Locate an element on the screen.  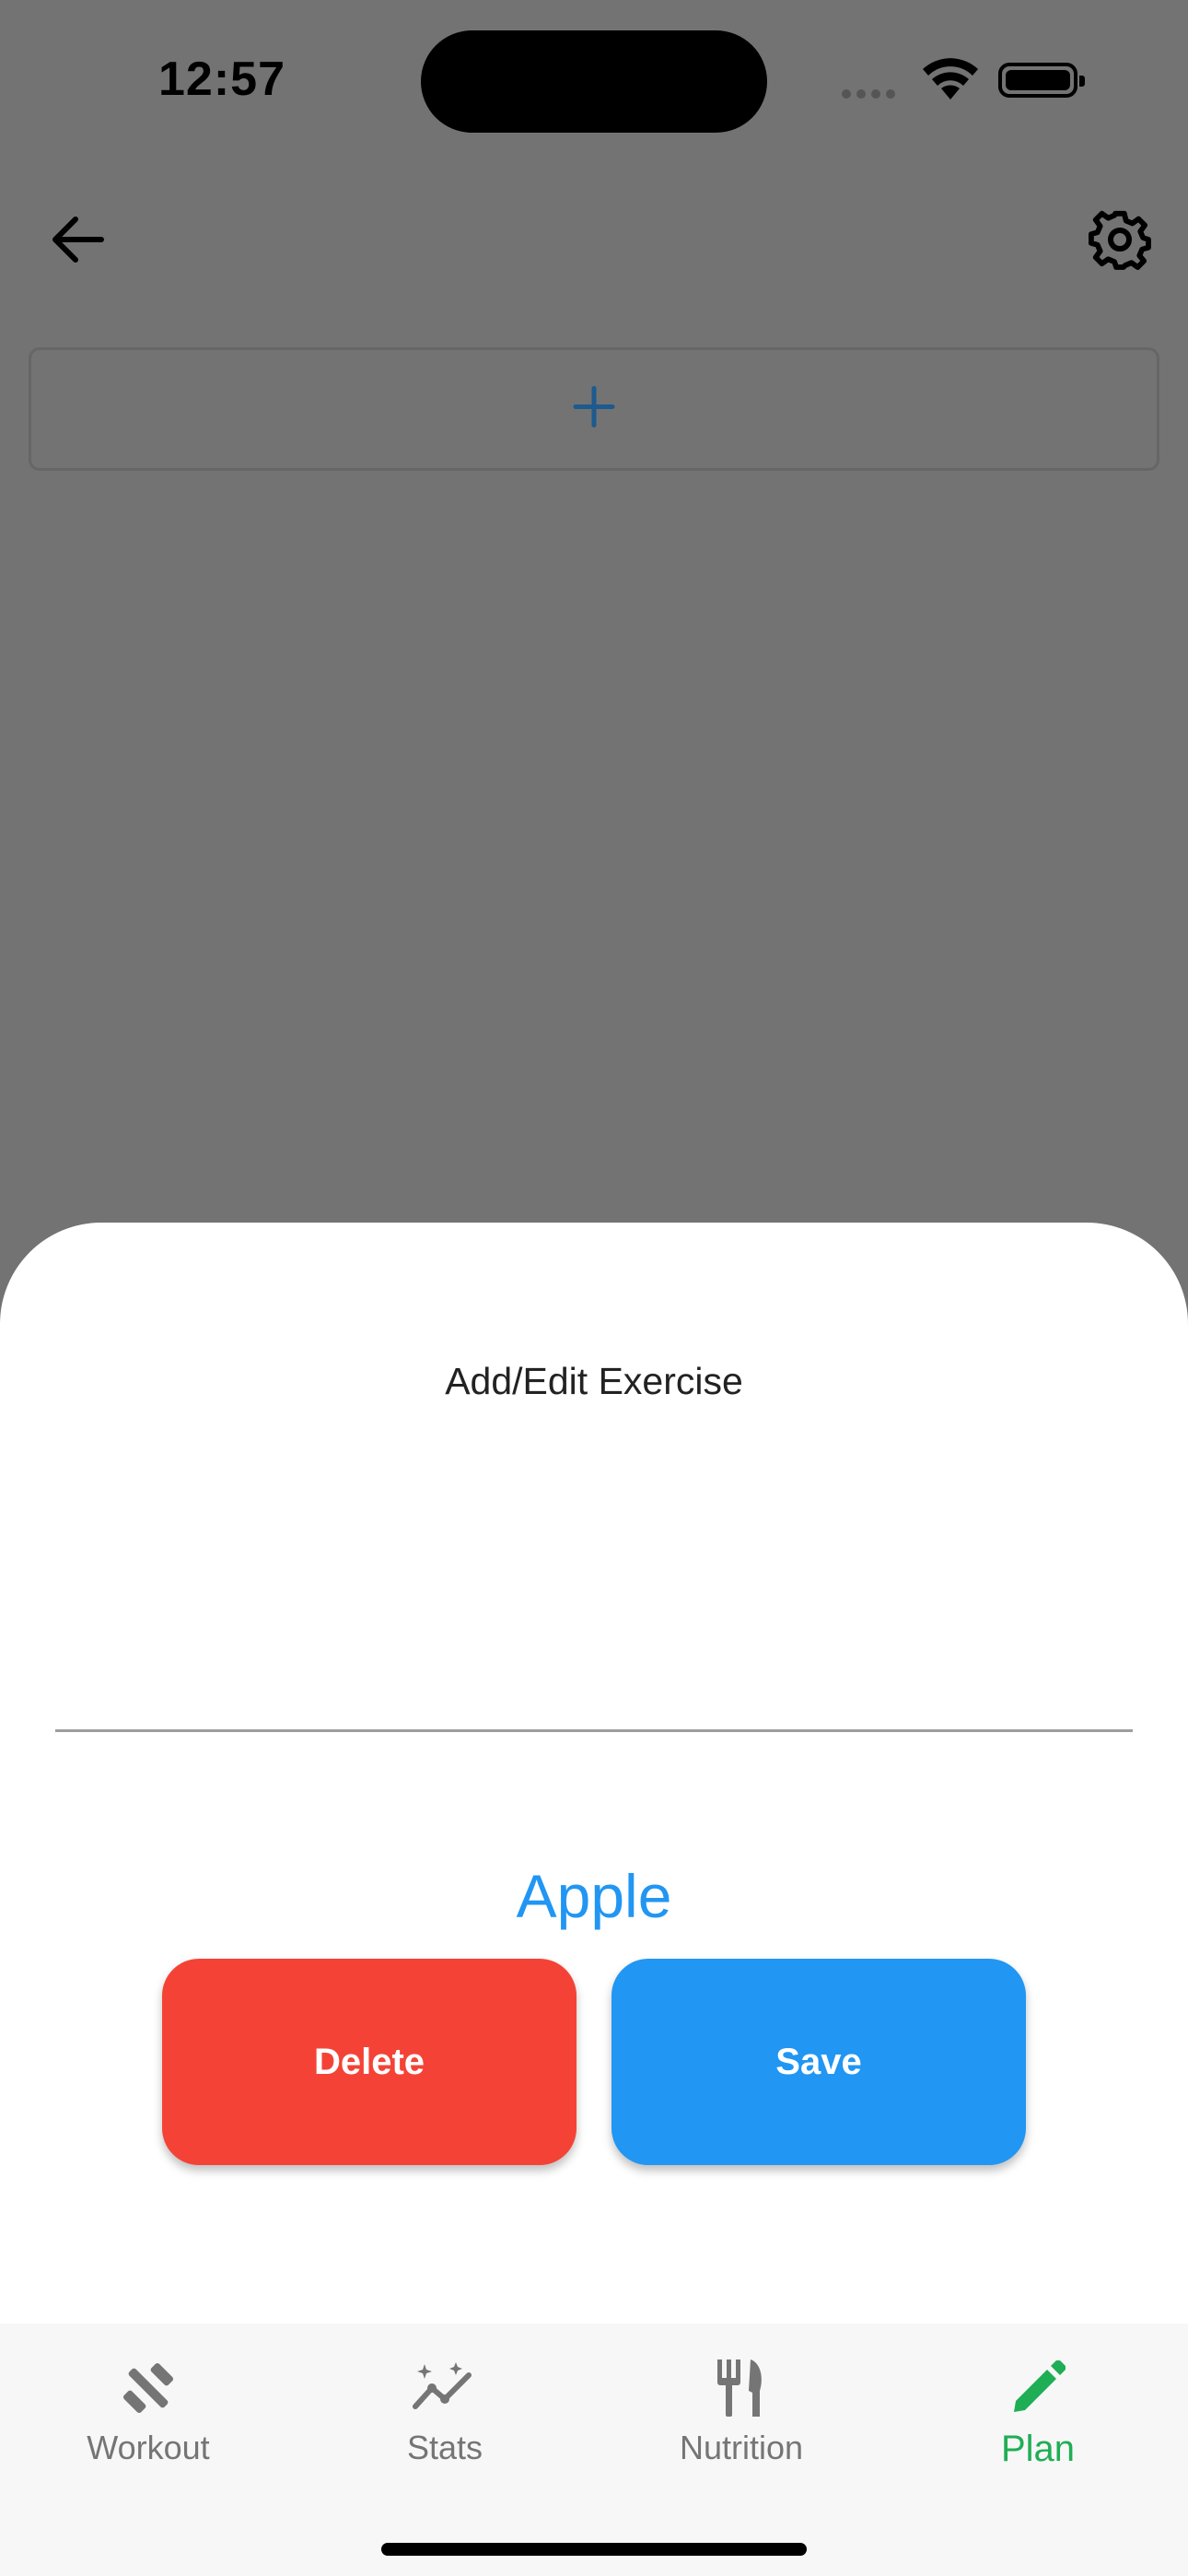
back-arrow-icon is located at coordinates (77, 239).